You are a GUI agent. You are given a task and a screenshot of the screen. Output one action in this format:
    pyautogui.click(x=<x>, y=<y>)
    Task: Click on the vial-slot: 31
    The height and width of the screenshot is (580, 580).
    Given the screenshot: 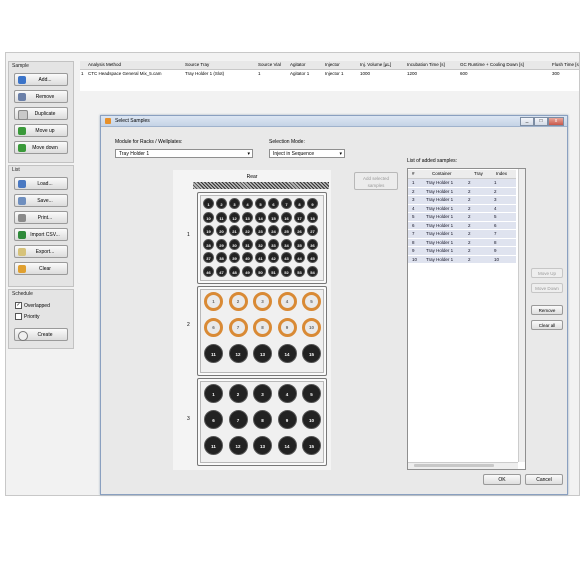 What is the action you would take?
    pyautogui.click(x=247, y=244)
    